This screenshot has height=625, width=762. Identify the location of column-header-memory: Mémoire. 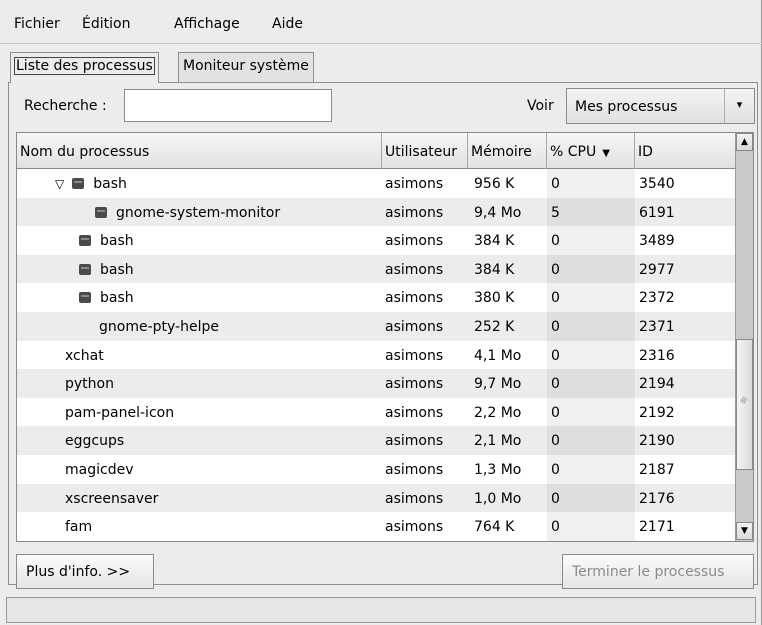
(507, 151).